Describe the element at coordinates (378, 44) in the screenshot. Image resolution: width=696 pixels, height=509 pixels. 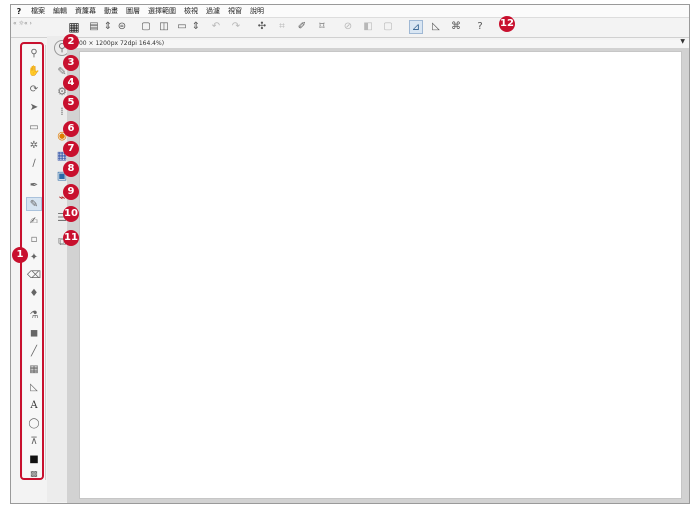
I see `canvas-status: (1600 × 1200px 72dpi 164.4%)` at that location.